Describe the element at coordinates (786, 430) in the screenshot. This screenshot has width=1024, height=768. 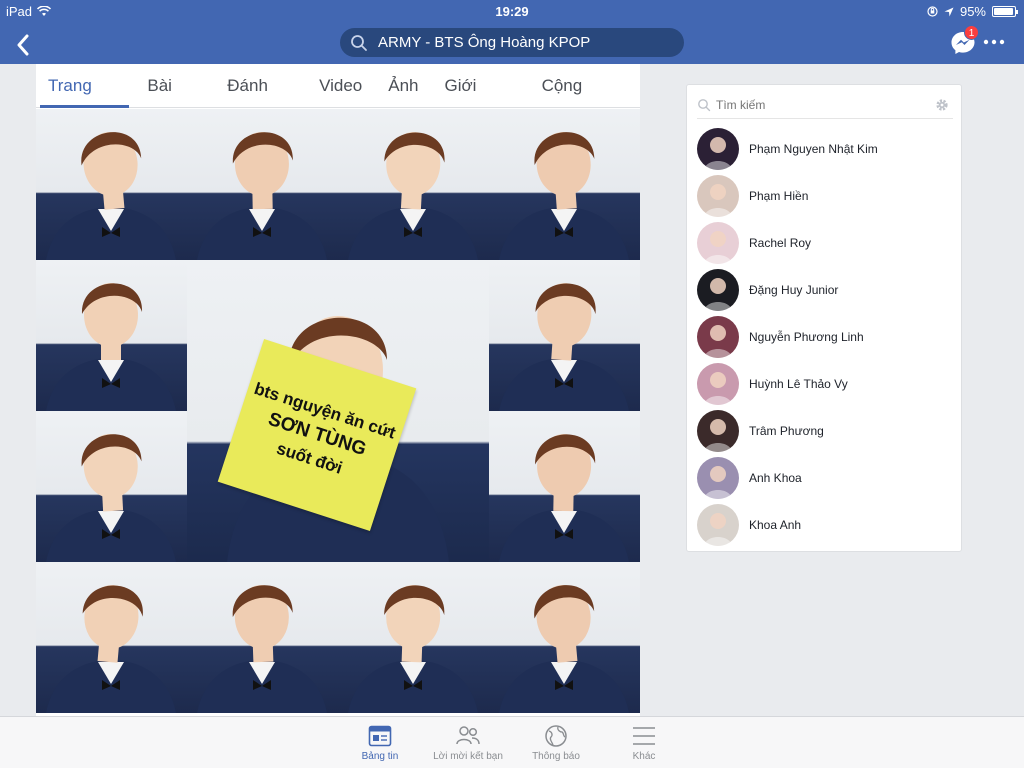
I see `contact-name: Trâm Phương` at that location.